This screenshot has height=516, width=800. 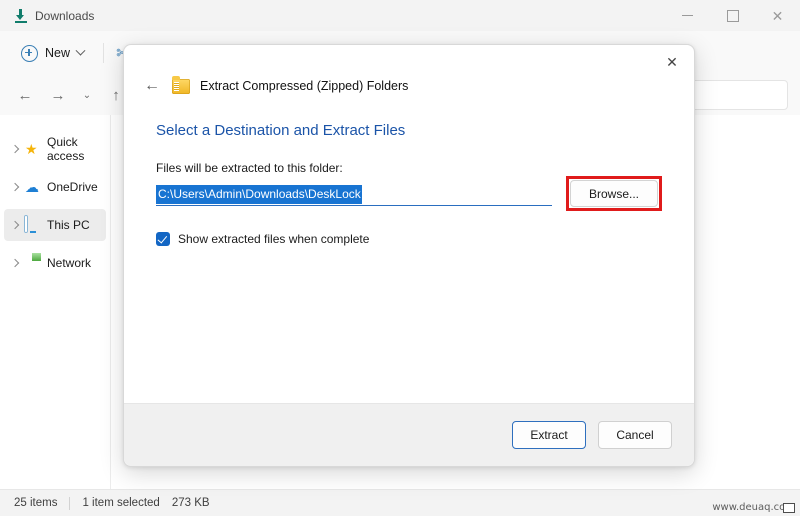 What do you see at coordinates (425, 239) in the screenshot?
I see `show-extracted-files-row: Show extracted files when complete` at bounding box center [425, 239].